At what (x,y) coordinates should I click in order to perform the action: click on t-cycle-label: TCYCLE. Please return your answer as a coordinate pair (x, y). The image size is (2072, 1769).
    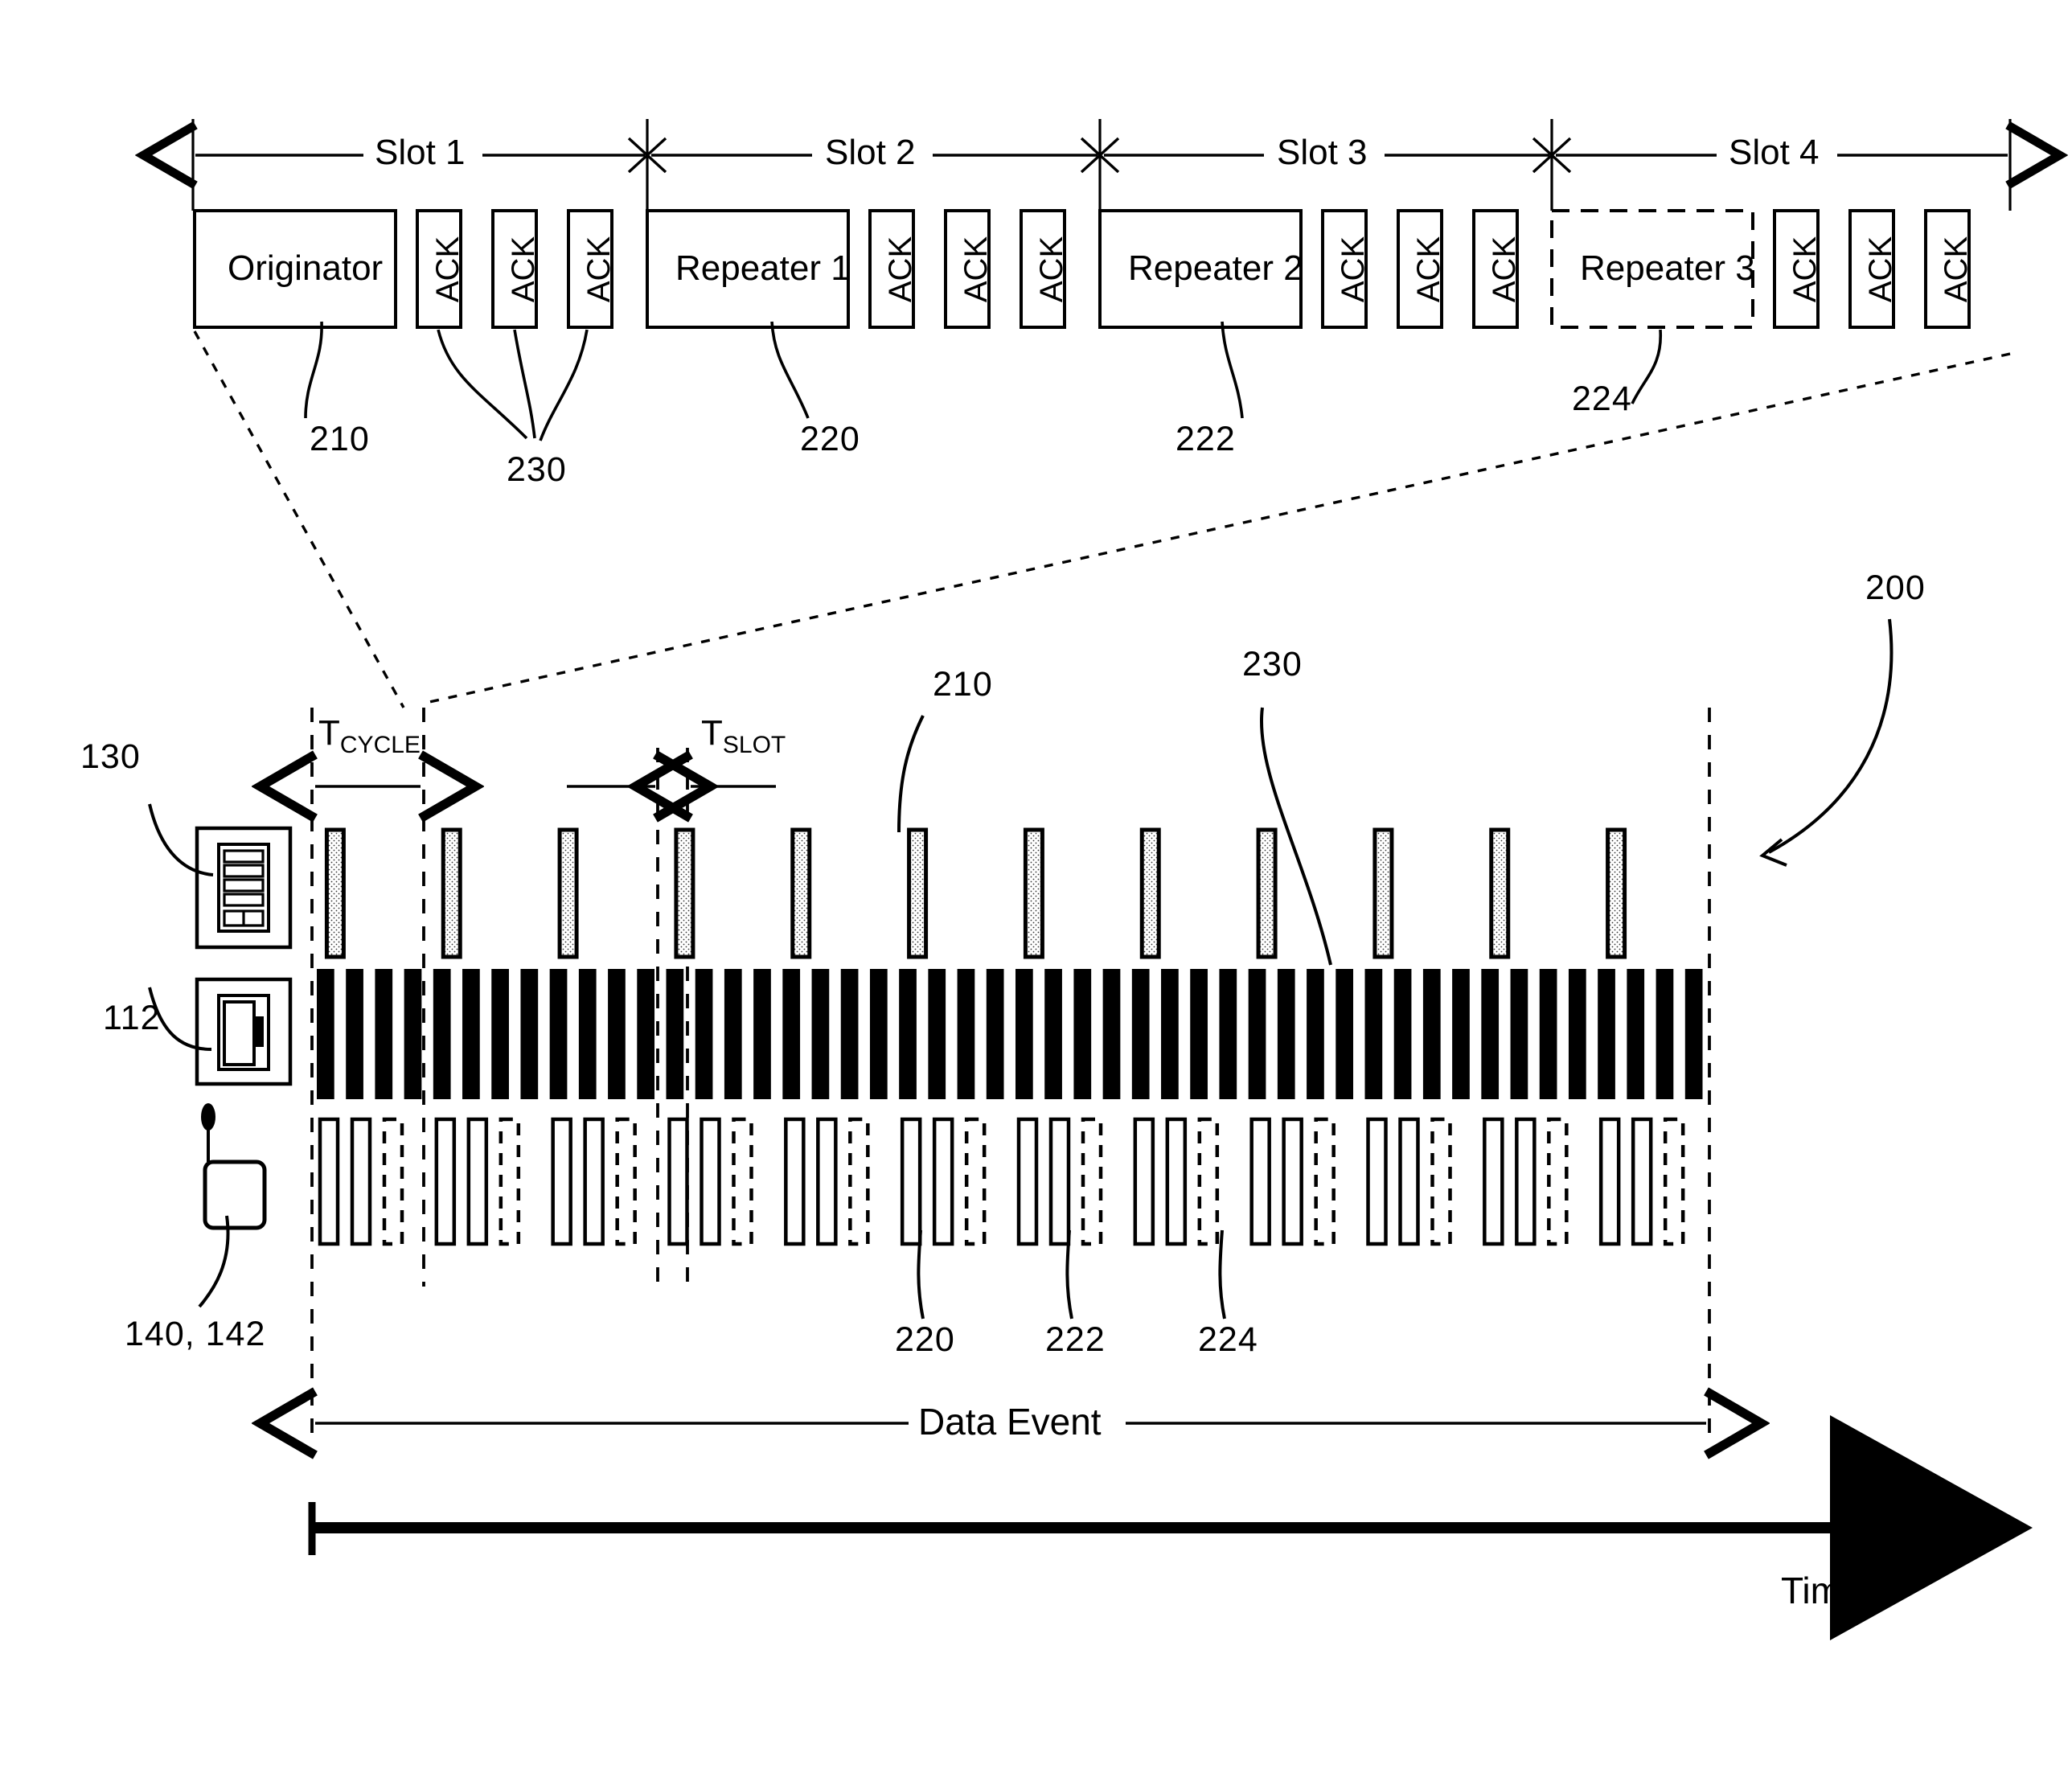
    Looking at the image, I should click on (369, 735).